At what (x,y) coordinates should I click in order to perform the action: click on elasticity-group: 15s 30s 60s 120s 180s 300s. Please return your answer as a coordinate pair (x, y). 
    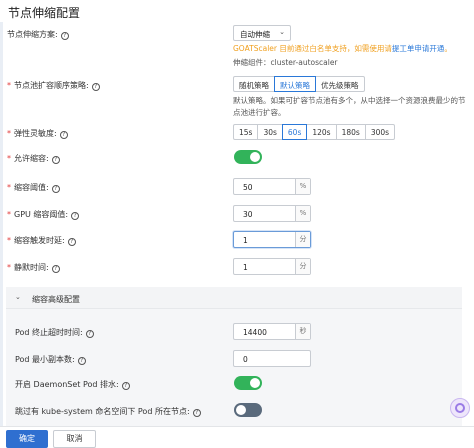
    Looking at the image, I should click on (314, 132).